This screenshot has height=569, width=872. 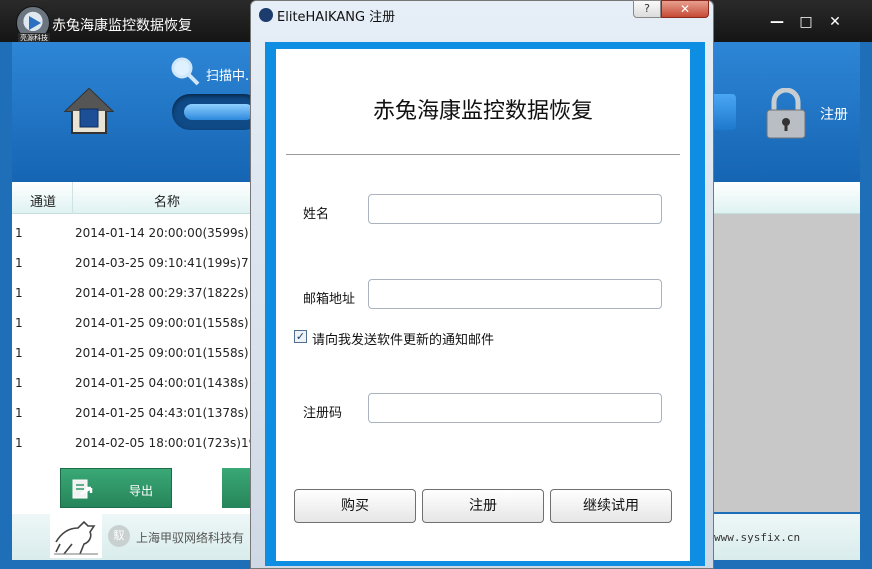 What do you see at coordinates (169, 383) in the screenshot?
I see `cell-name: 2014-01-25 04:00:01(1438s)13` at bounding box center [169, 383].